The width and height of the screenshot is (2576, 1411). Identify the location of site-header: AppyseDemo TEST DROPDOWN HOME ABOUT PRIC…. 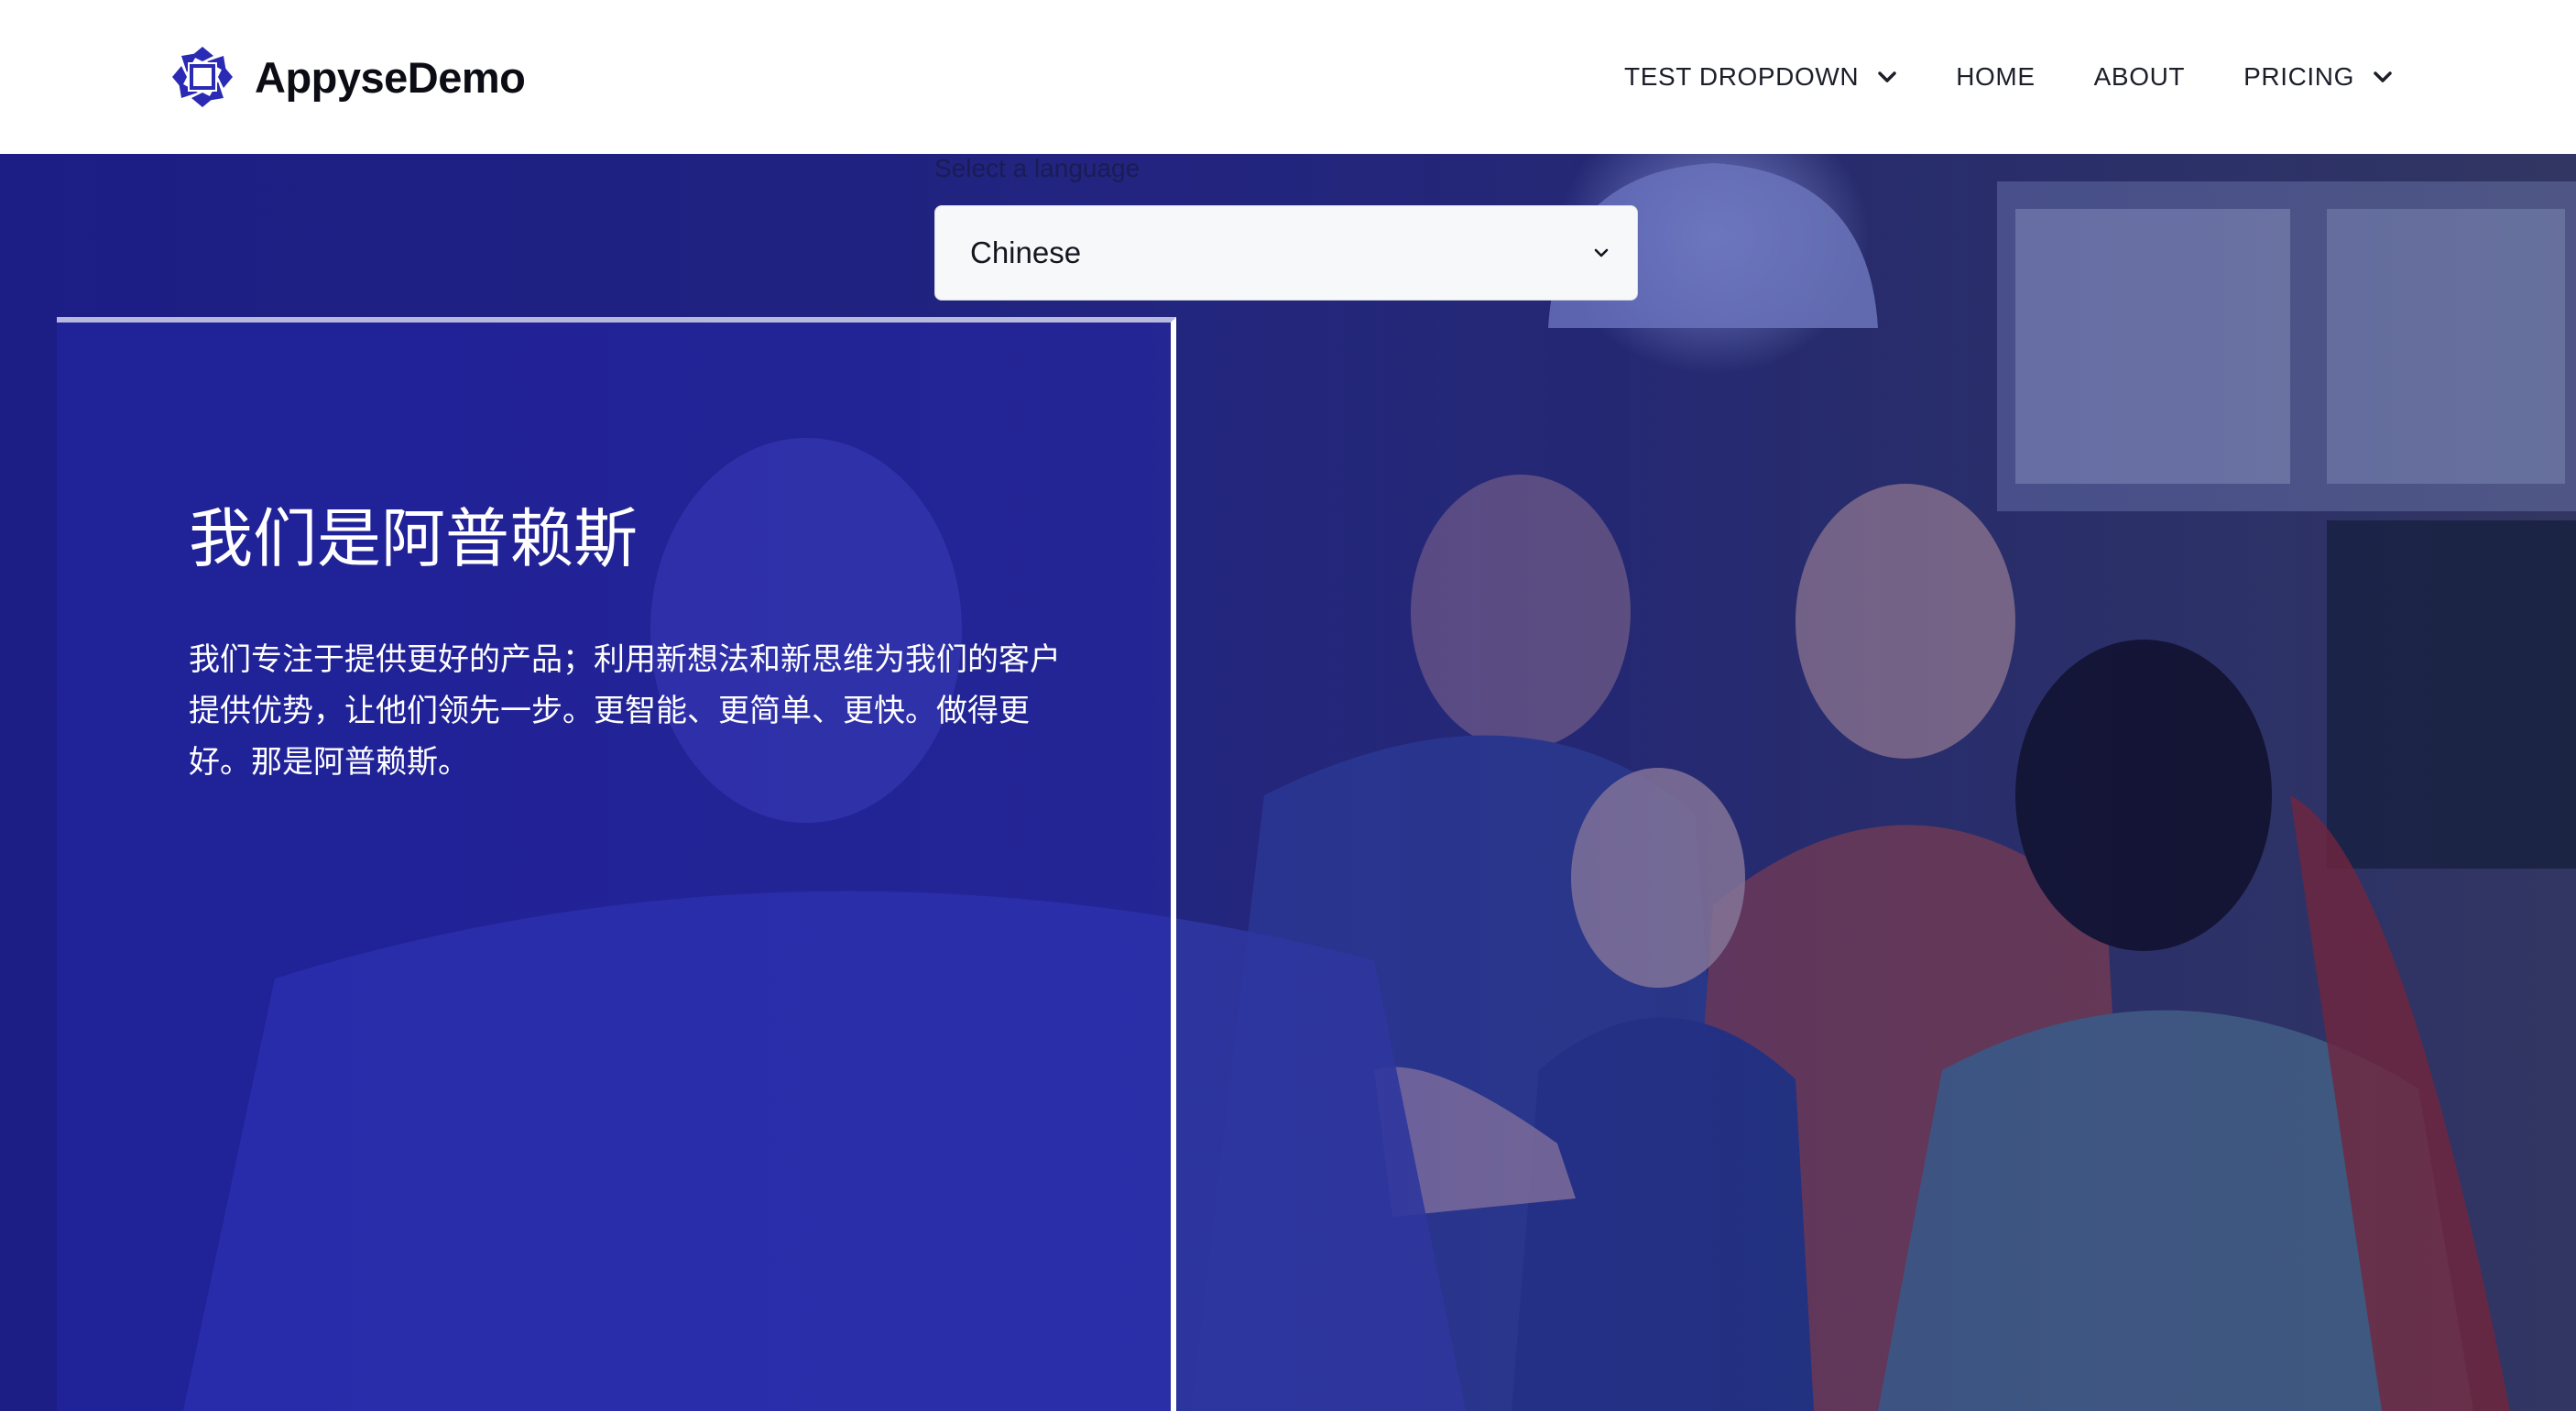
(1288, 77).